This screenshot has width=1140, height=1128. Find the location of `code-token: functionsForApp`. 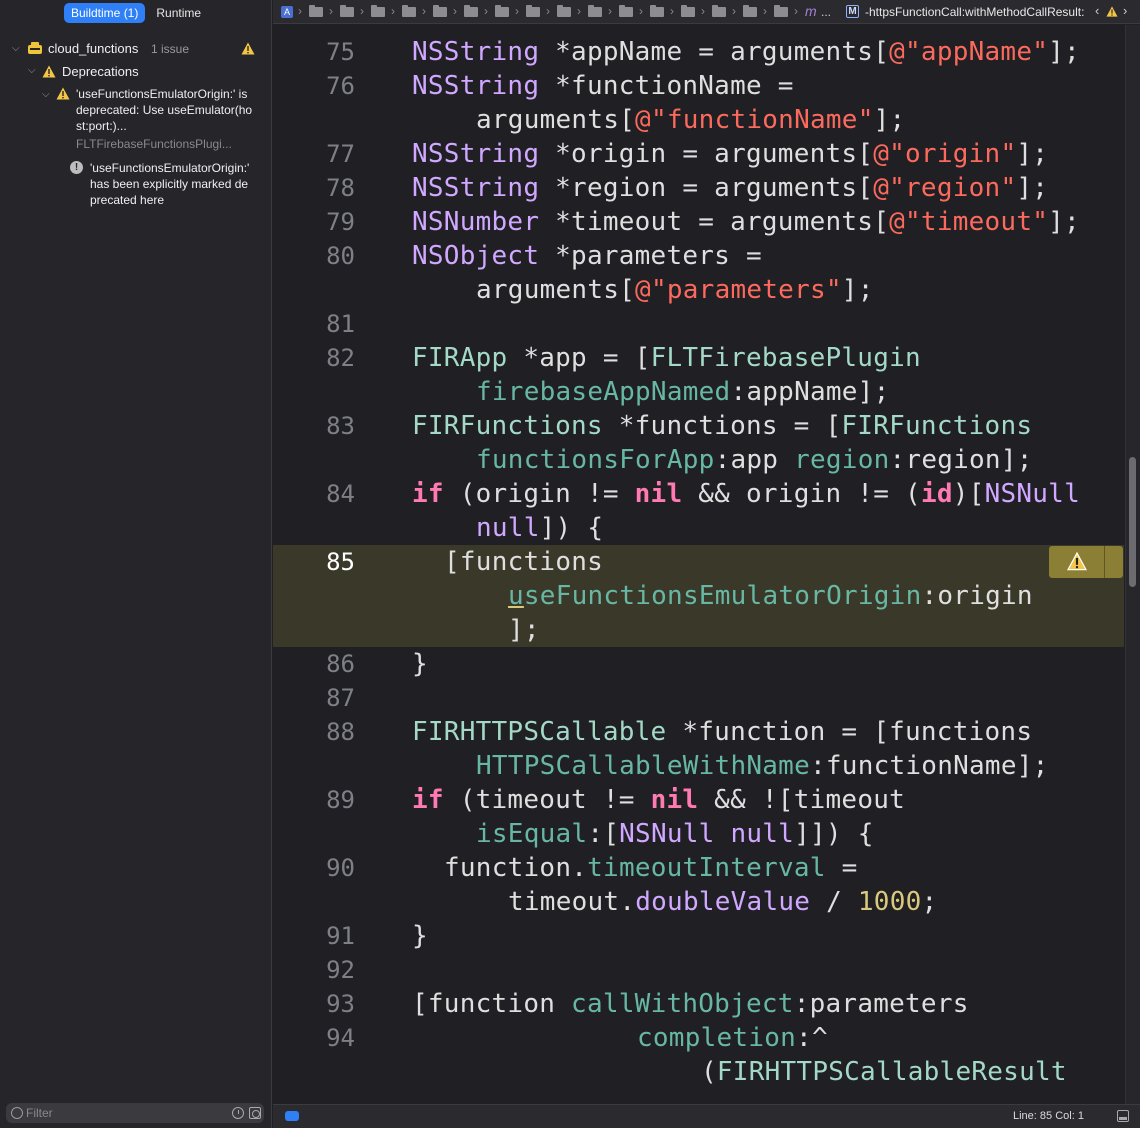

code-token: functionsForApp is located at coordinates (595, 460).